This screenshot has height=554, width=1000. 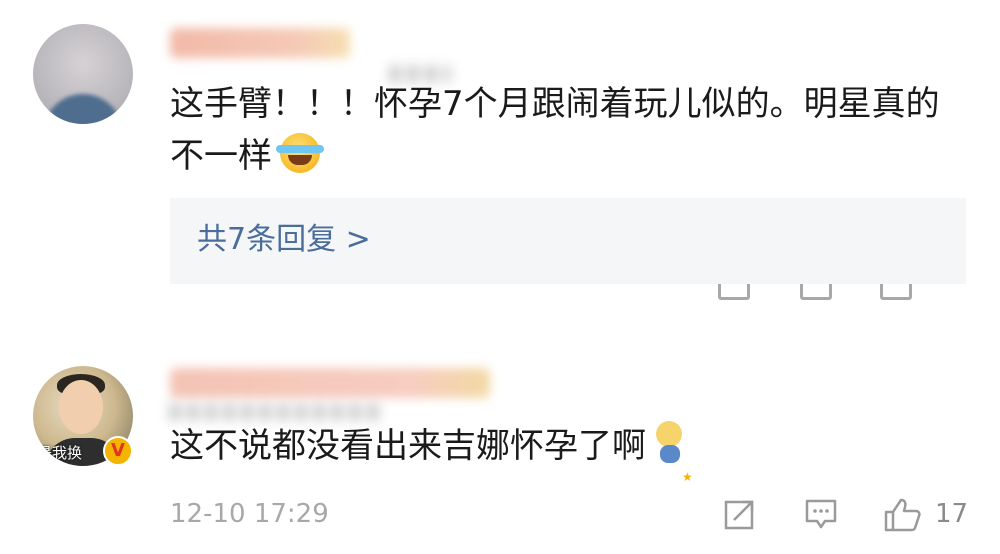 What do you see at coordinates (275, 412) in the screenshot?
I see `blurred-text` at bounding box center [275, 412].